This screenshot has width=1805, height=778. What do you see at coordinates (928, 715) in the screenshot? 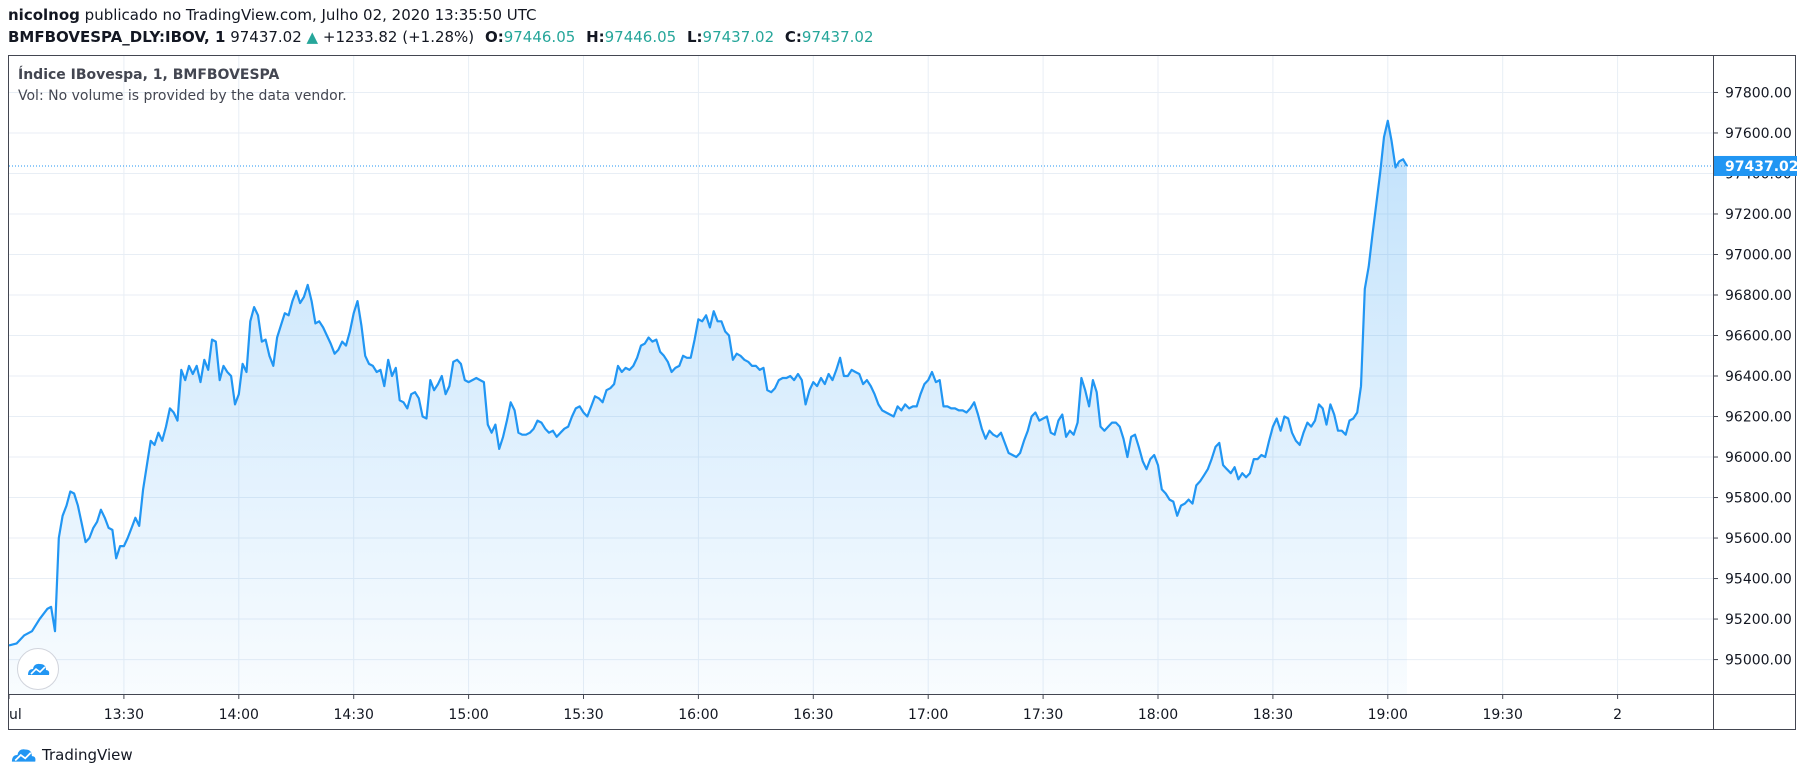
I see `x-tick-label: 17:00` at bounding box center [928, 715].